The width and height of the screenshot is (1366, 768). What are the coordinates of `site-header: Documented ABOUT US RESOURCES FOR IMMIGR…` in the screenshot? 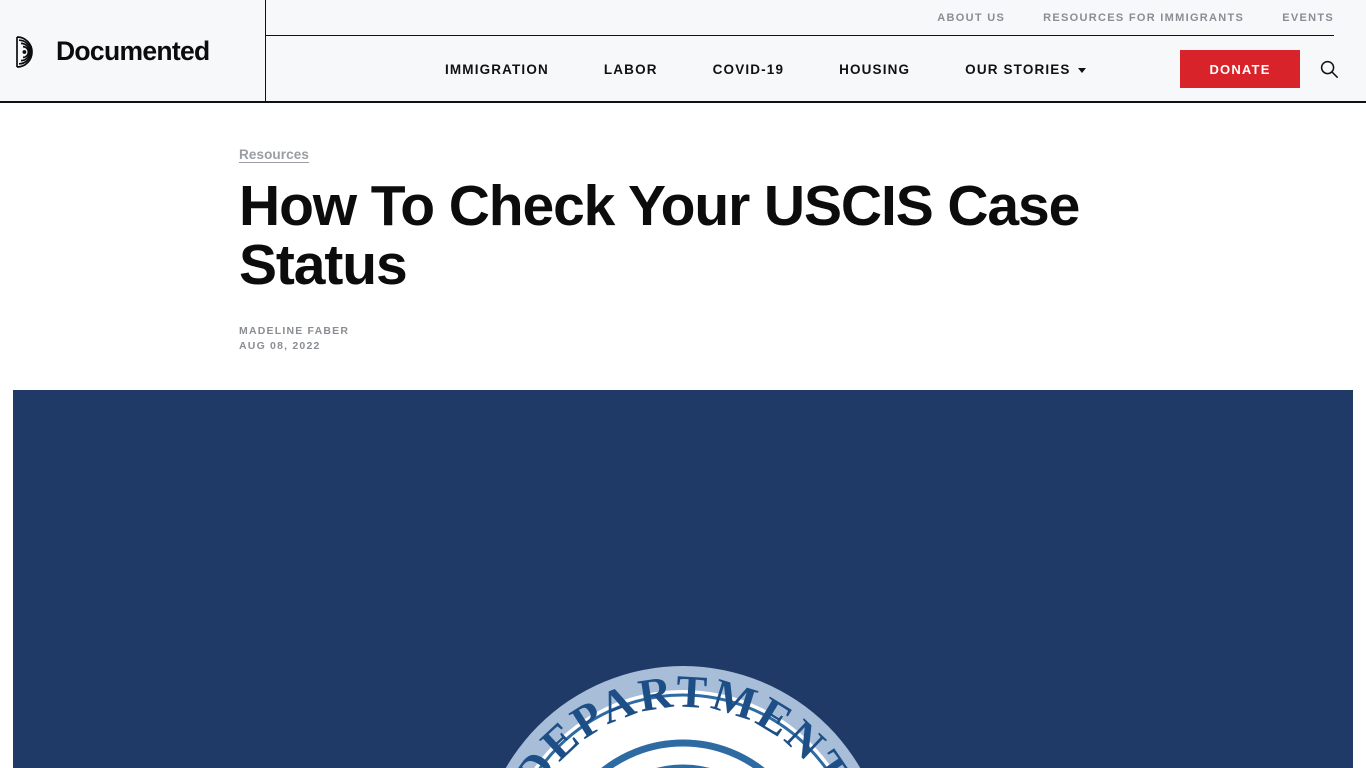 It's located at (683, 51).